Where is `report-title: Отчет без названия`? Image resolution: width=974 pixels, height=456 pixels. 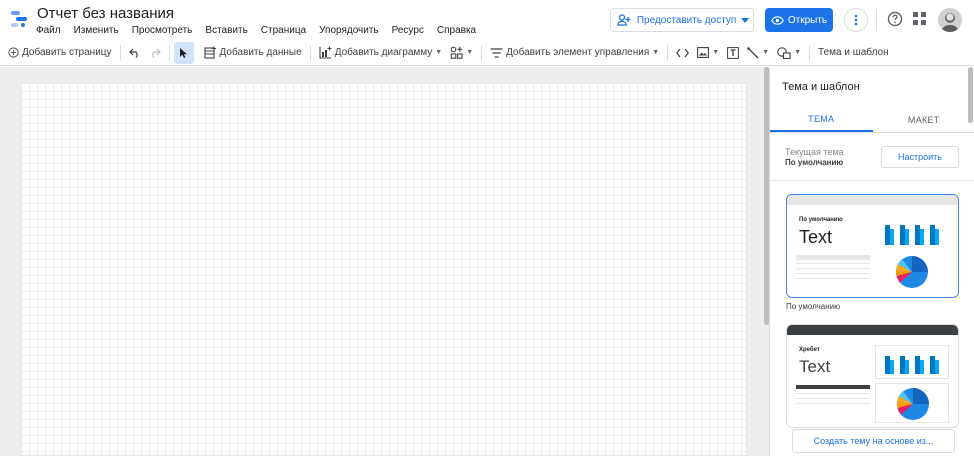
report-title: Отчет без названия is located at coordinates (105, 13).